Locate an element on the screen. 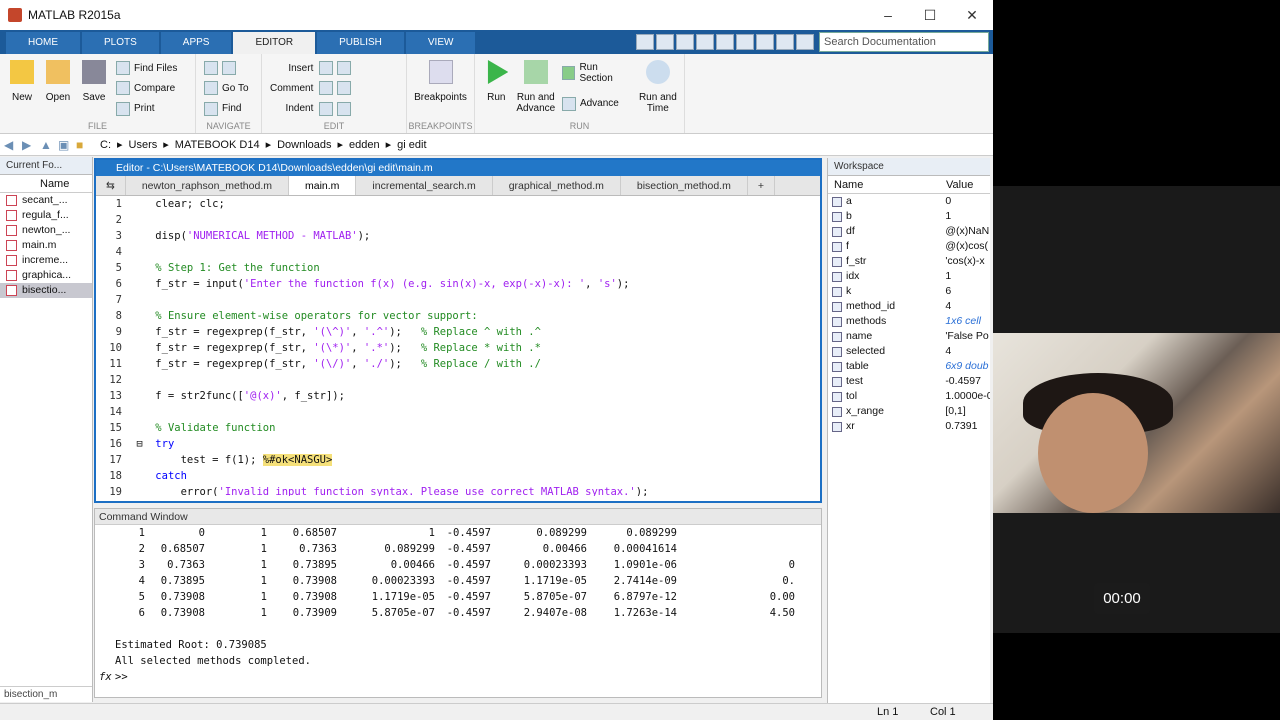 The height and width of the screenshot is (720, 1280). save-button: Save is located at coordinates (94, 88).